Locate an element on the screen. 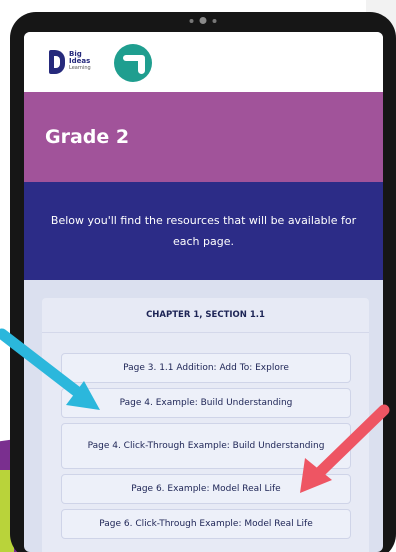  page-link-build-understanding: Page 4. Example: Build Understanding is located at coordinates (206, 403).